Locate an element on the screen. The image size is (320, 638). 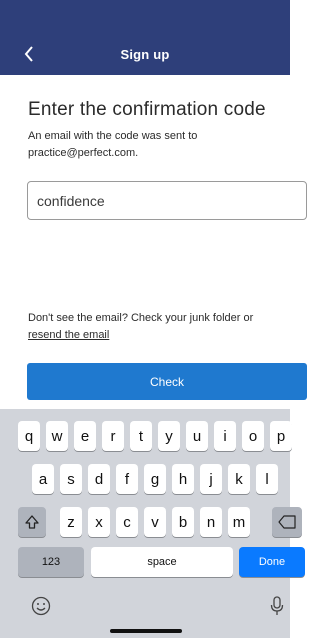
key-y: y is located at coordinates (169, 436).